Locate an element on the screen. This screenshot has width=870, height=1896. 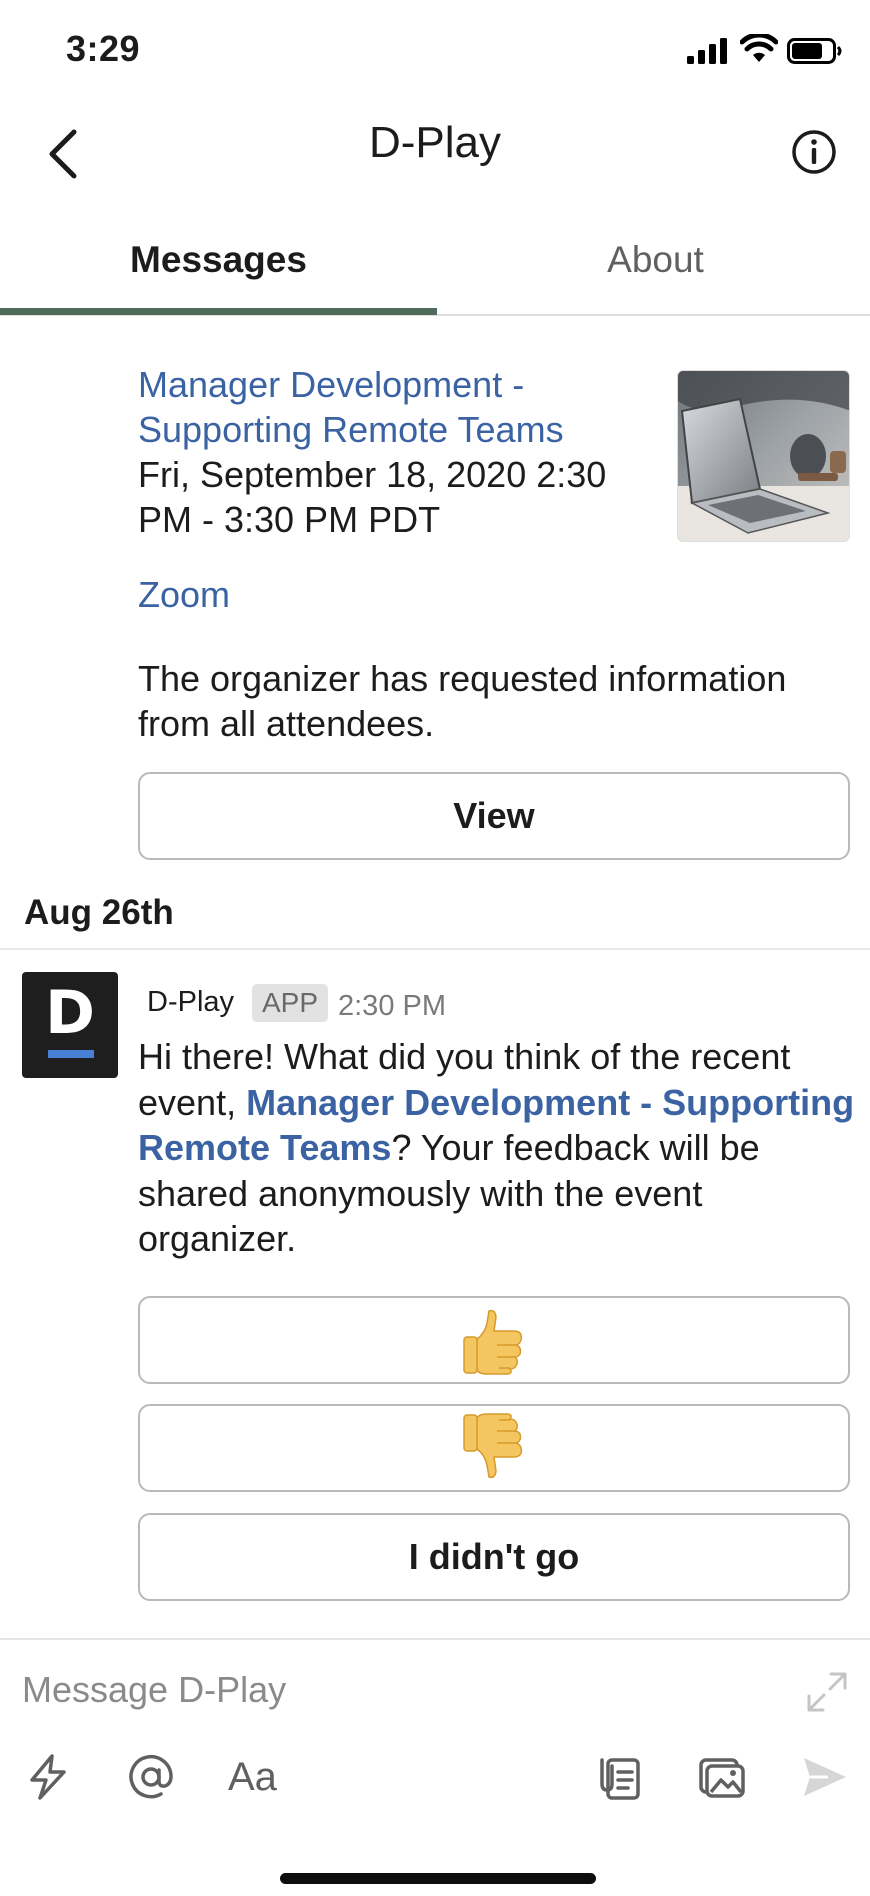
status-bar: 3:29 is located at coordinates (435, 50).